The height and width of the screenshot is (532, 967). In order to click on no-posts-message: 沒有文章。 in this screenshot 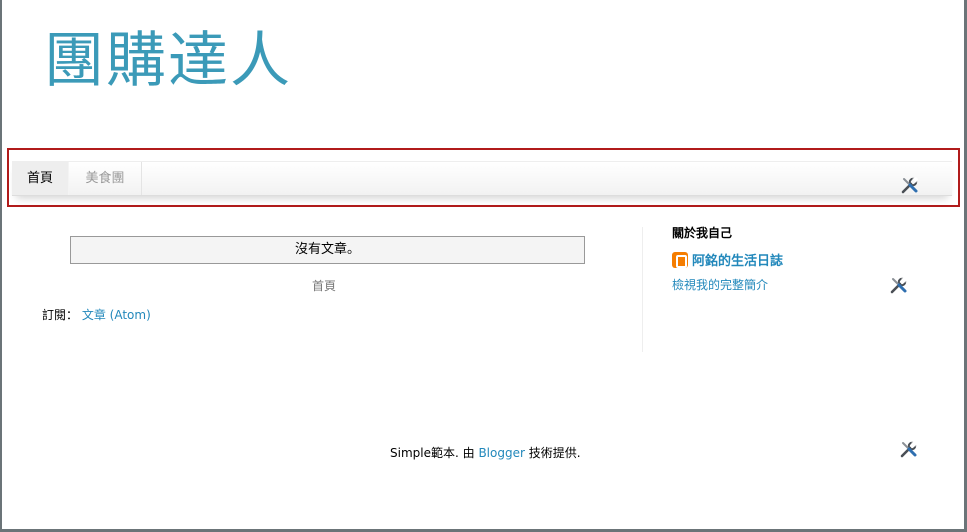, I will do `click(327, 250)`.